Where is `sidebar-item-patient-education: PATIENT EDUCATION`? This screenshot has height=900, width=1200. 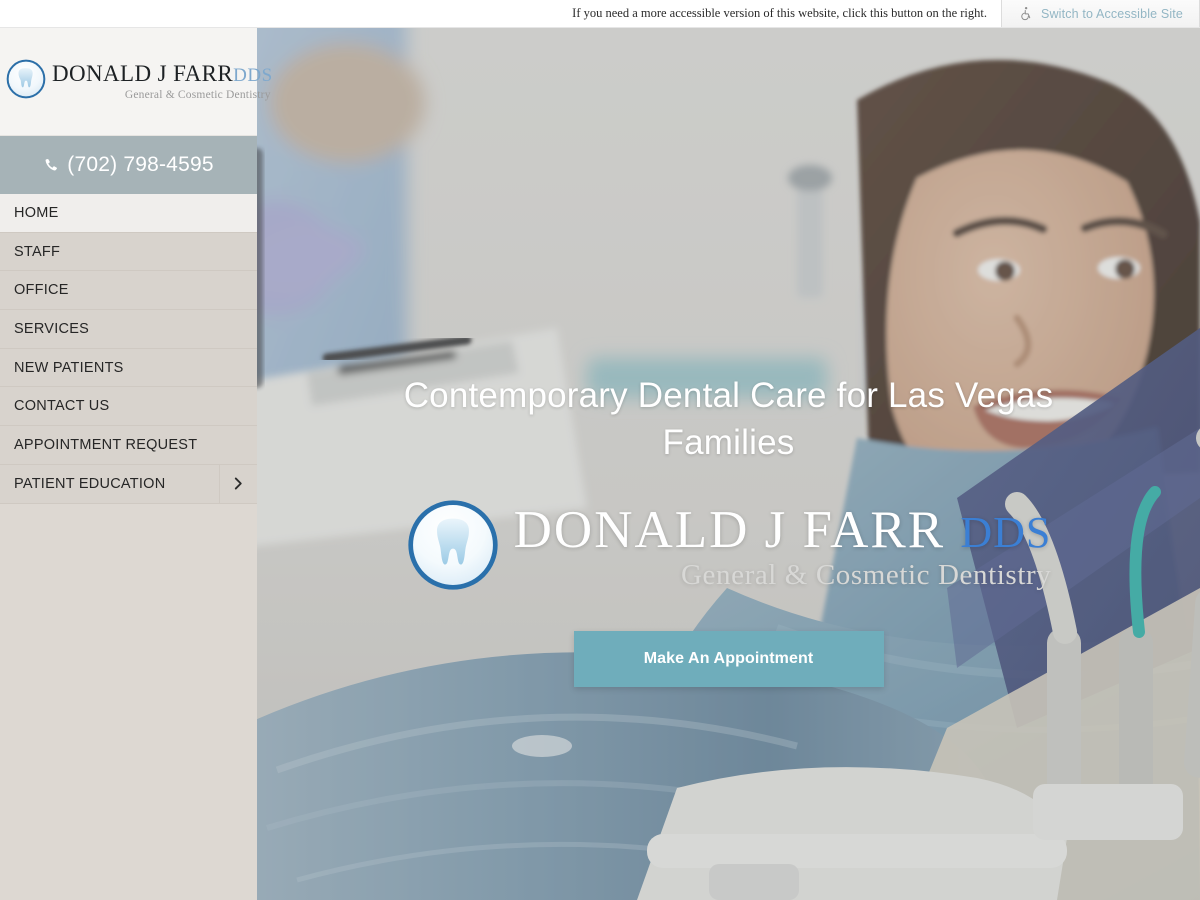 sidebar-item-patient-education: PATIENT EDUCATION is located at coordinates (128, 484).